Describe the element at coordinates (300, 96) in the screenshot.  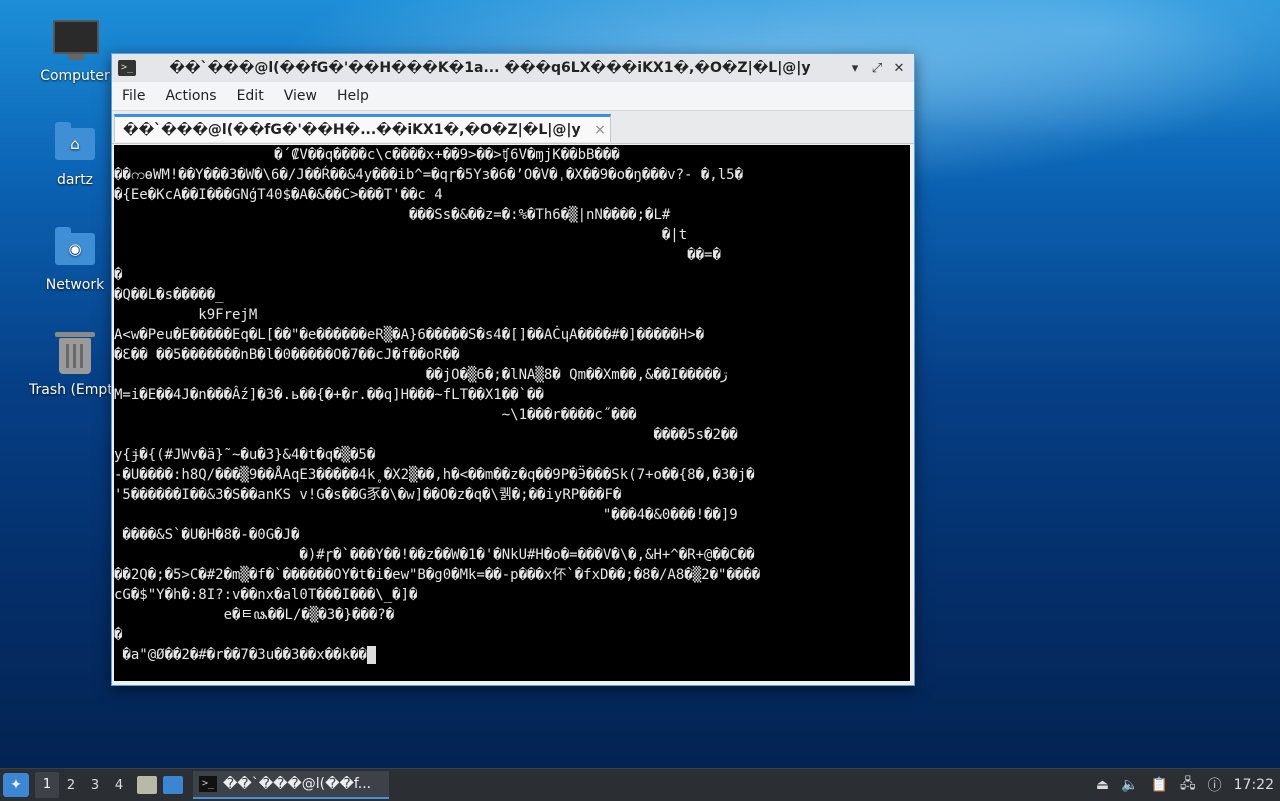
I see `menu-view: View` at that location.